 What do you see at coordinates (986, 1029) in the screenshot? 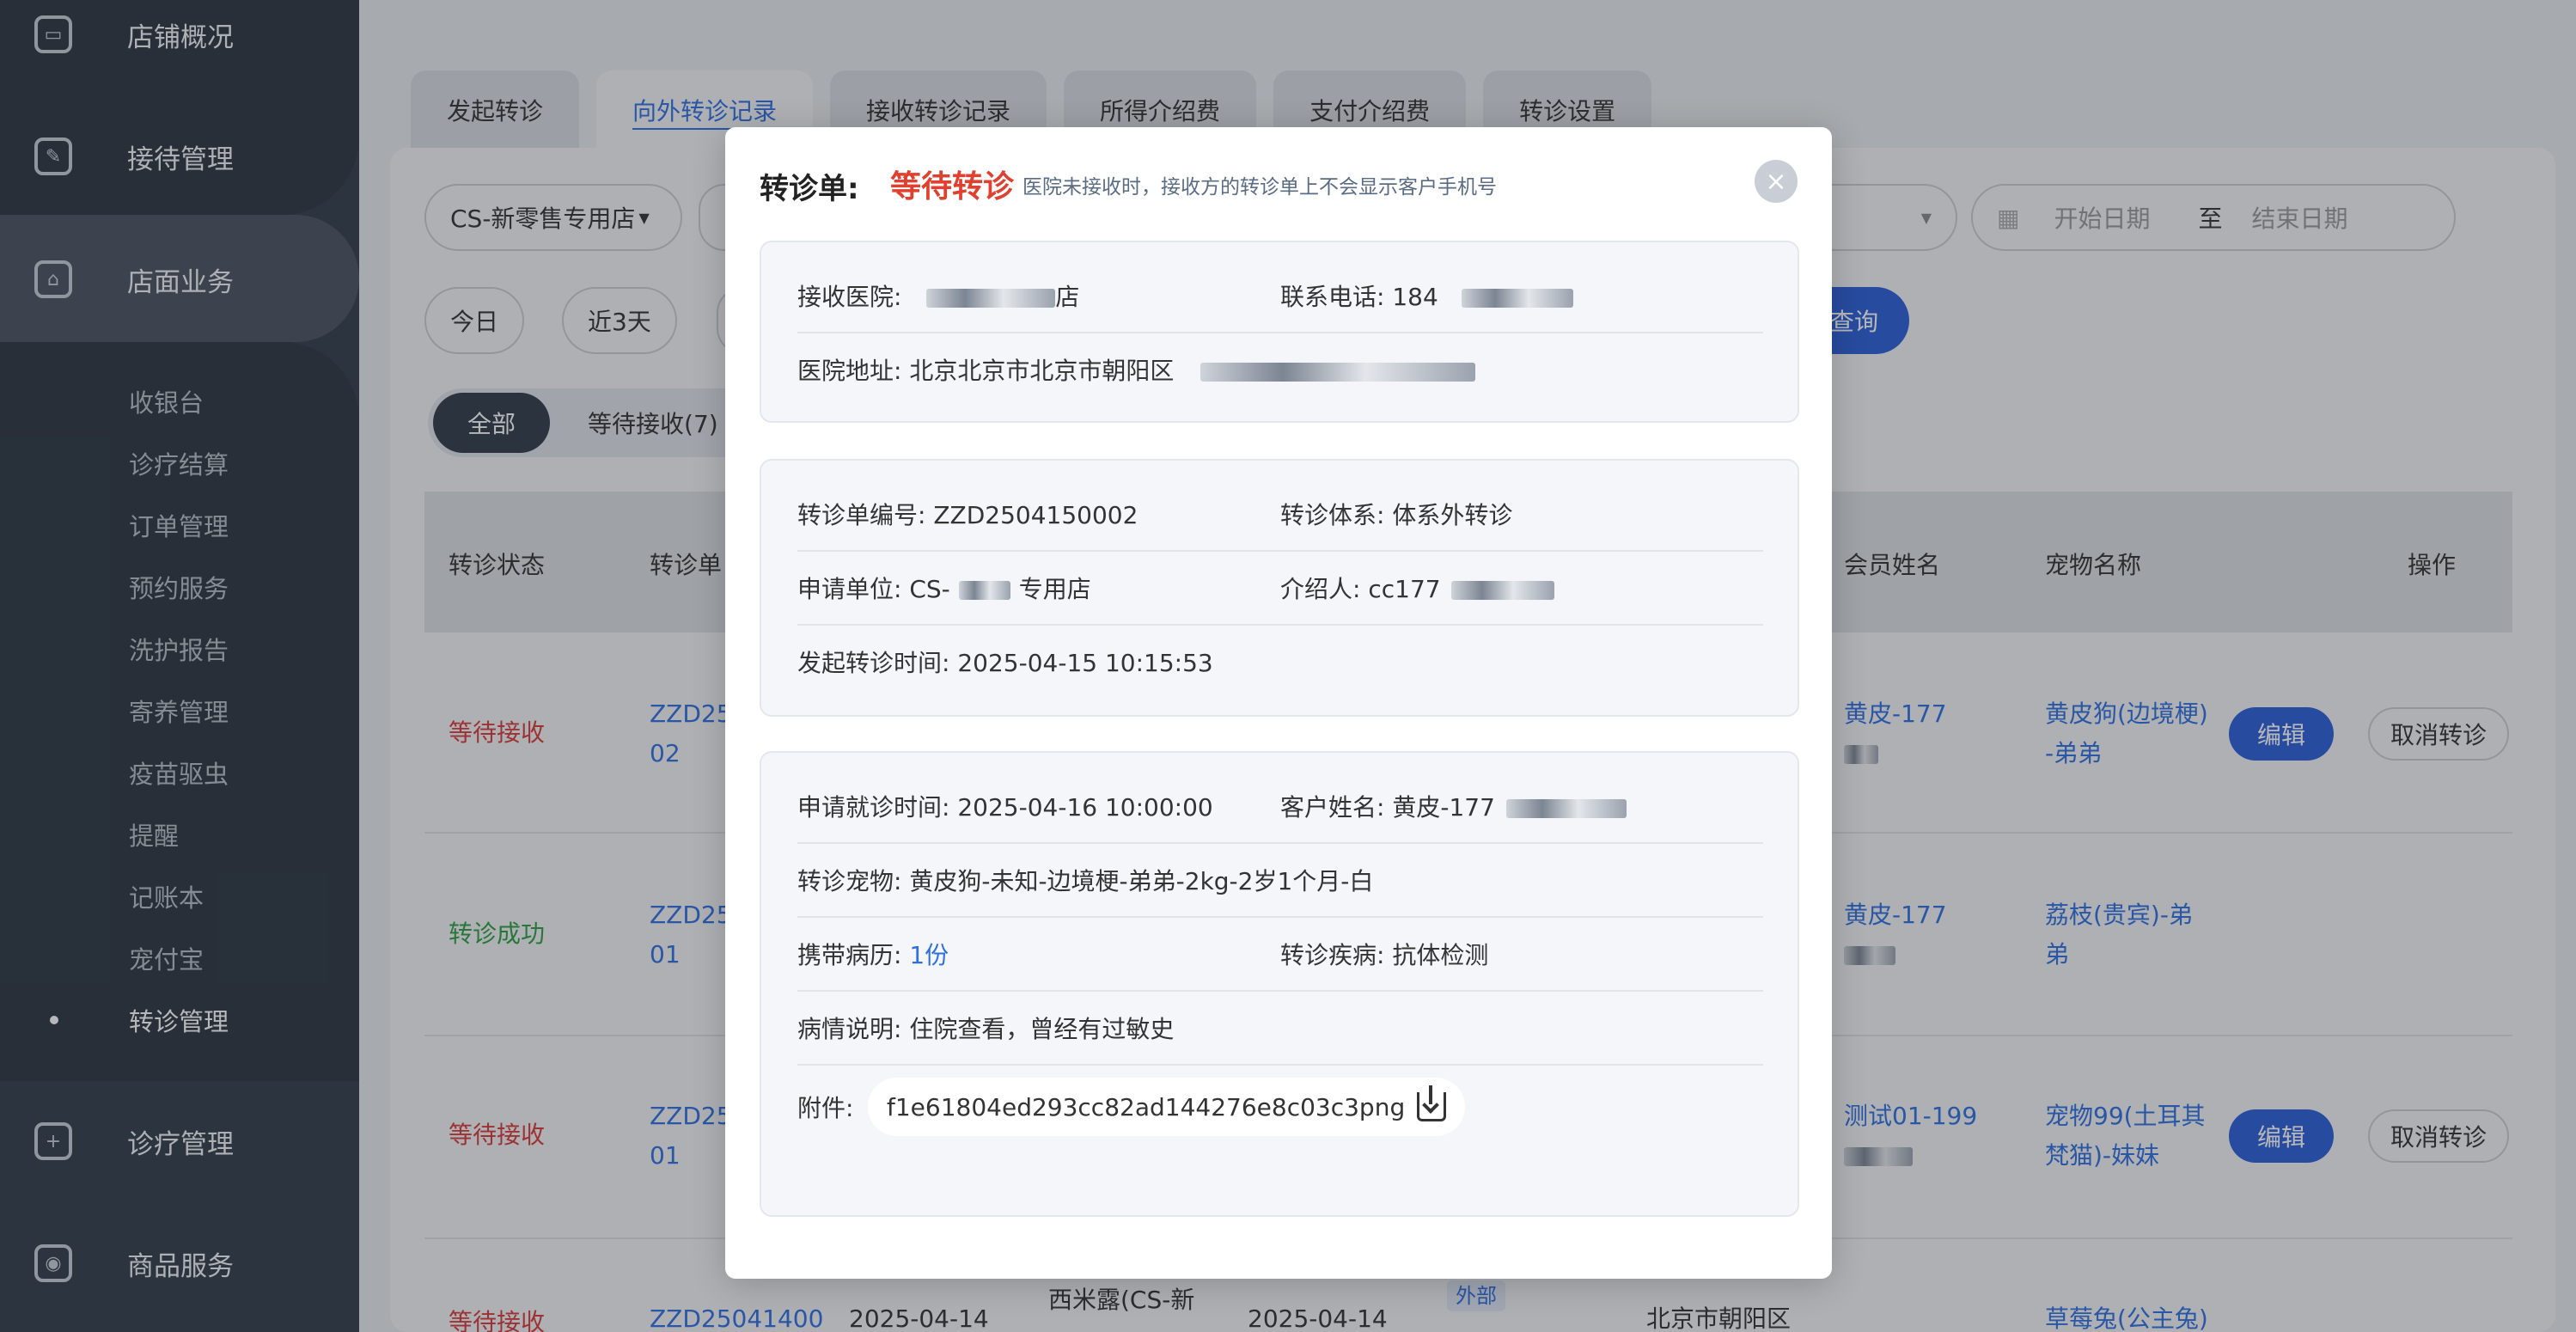
I see `condition-desc-field: 病情说明: 住院查看，曾经有过敏史` at bounding box center [986, 1029].